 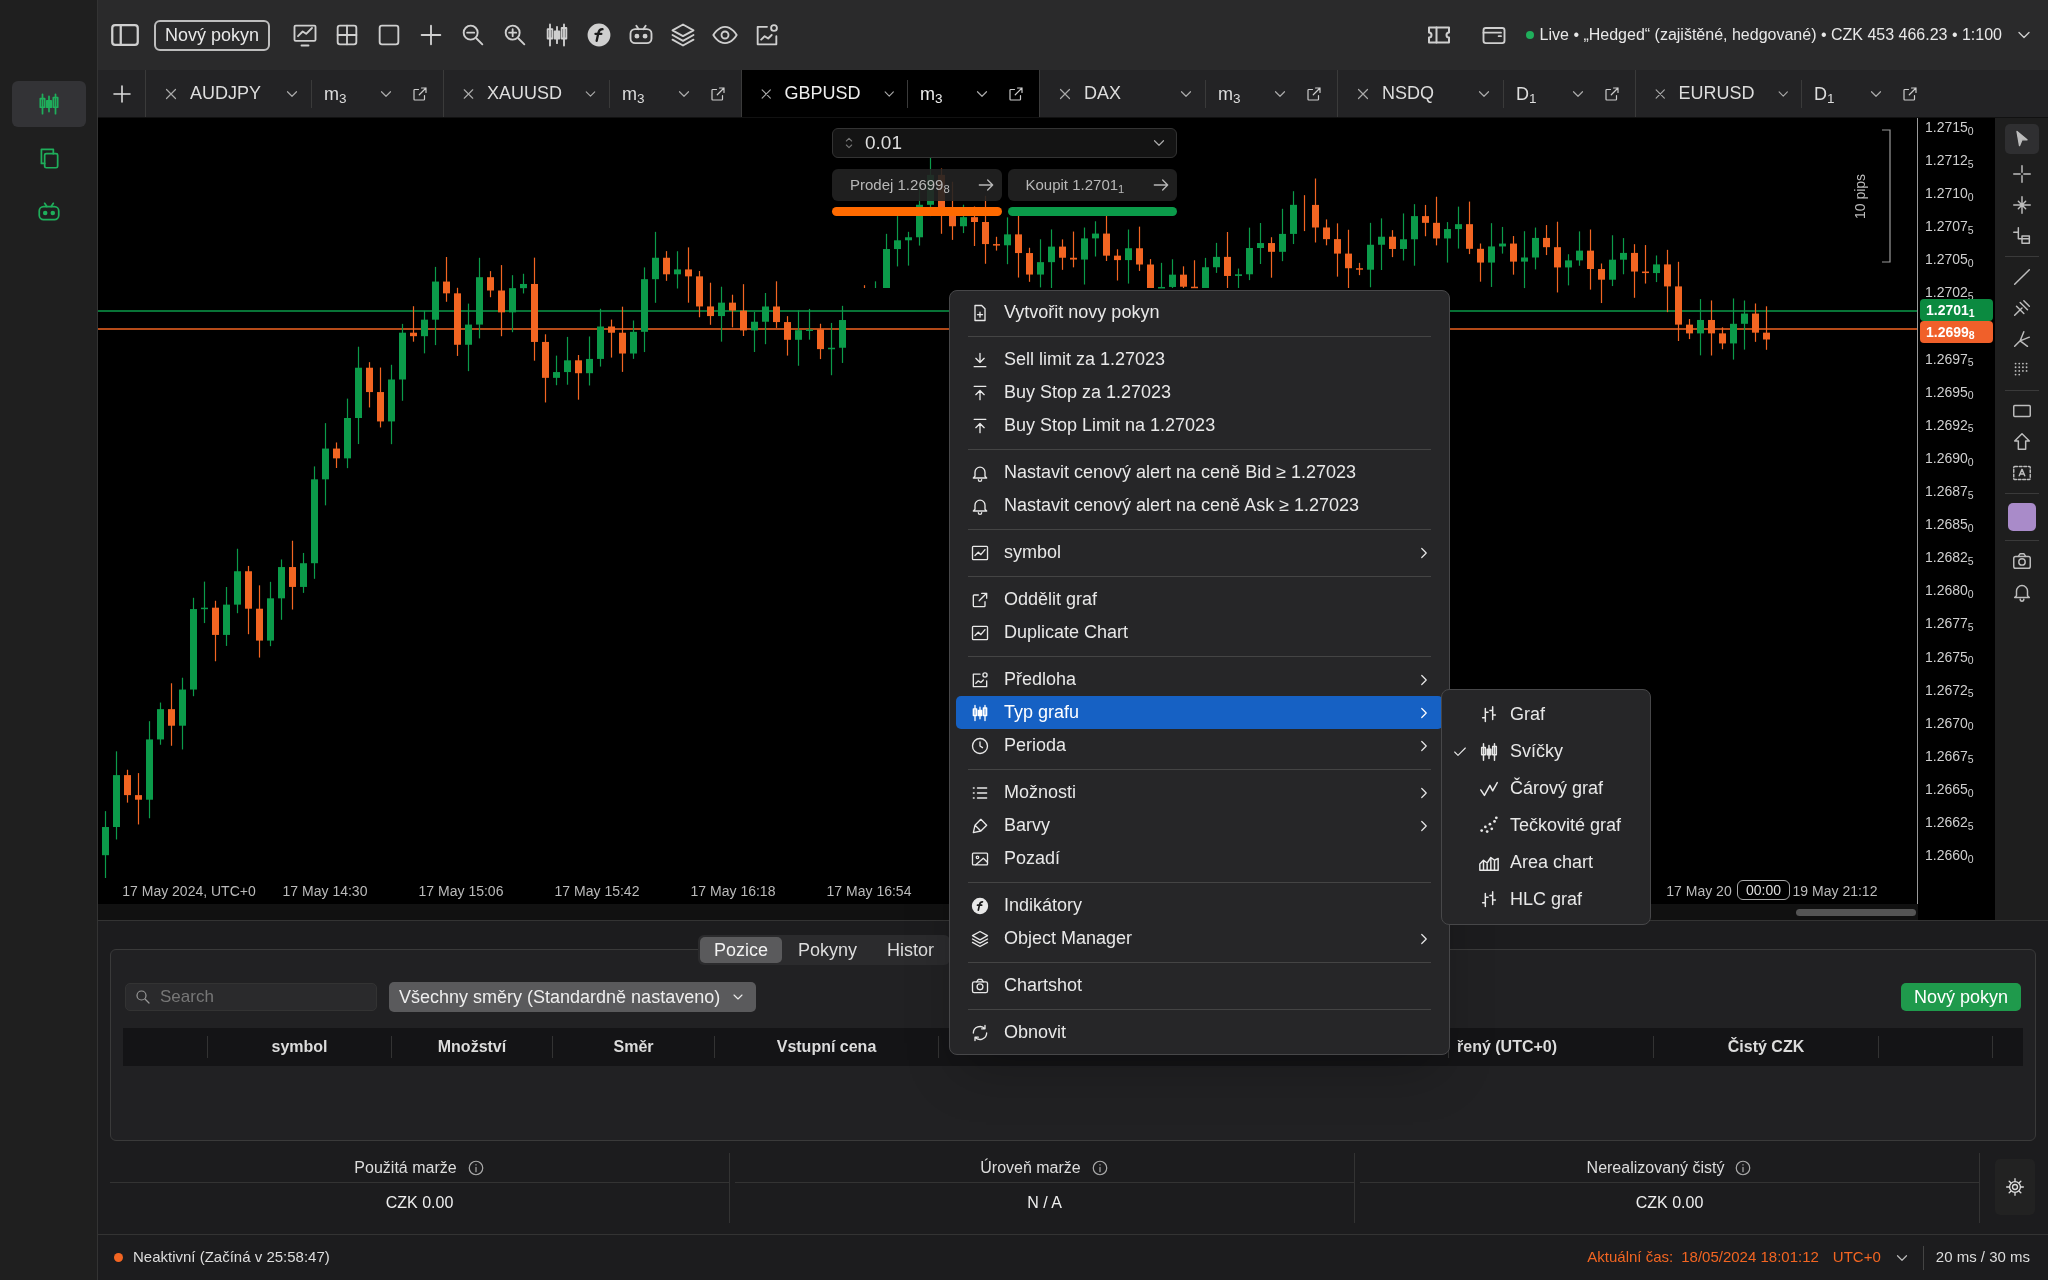 I want to click on tab-symbol: EURUSD, so click(x=1716, y=93).